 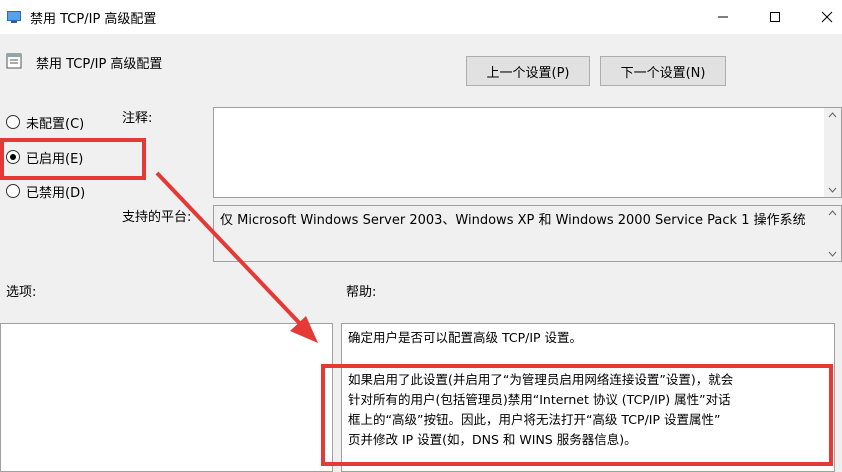 I want to click on maximize-button, so click(x=775, y=17).